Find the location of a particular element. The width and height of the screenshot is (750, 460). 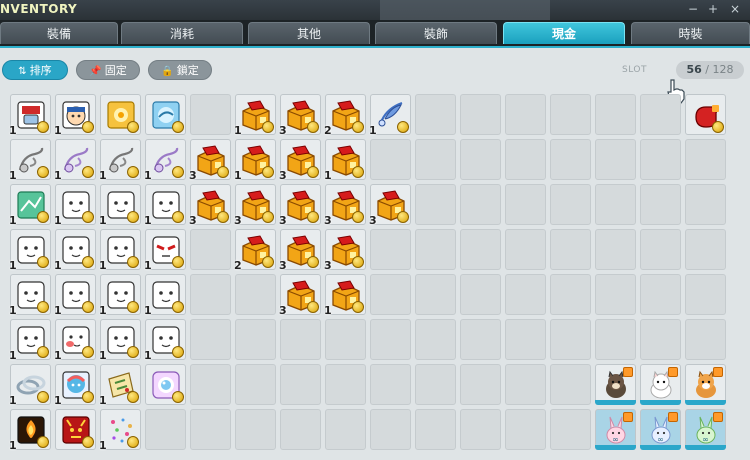

tab-decoration: 裝飾 is located at coordinates (436, 33).